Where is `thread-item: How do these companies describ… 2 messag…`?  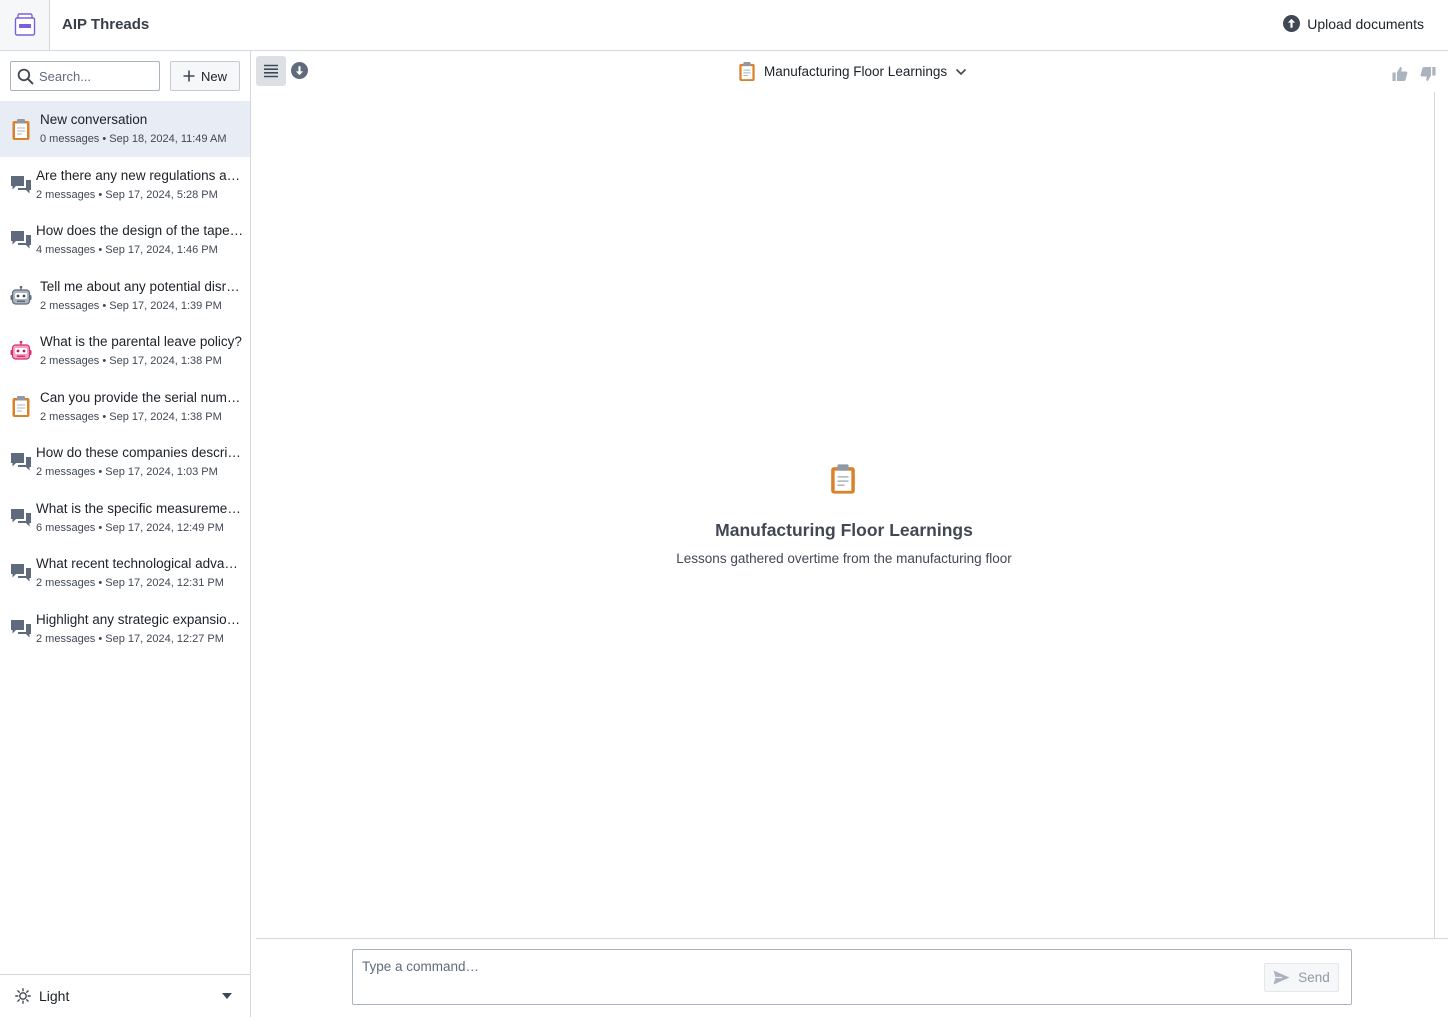 thread-item: How do these companies describ… 2 messag… is located at coordinates (125, 462).